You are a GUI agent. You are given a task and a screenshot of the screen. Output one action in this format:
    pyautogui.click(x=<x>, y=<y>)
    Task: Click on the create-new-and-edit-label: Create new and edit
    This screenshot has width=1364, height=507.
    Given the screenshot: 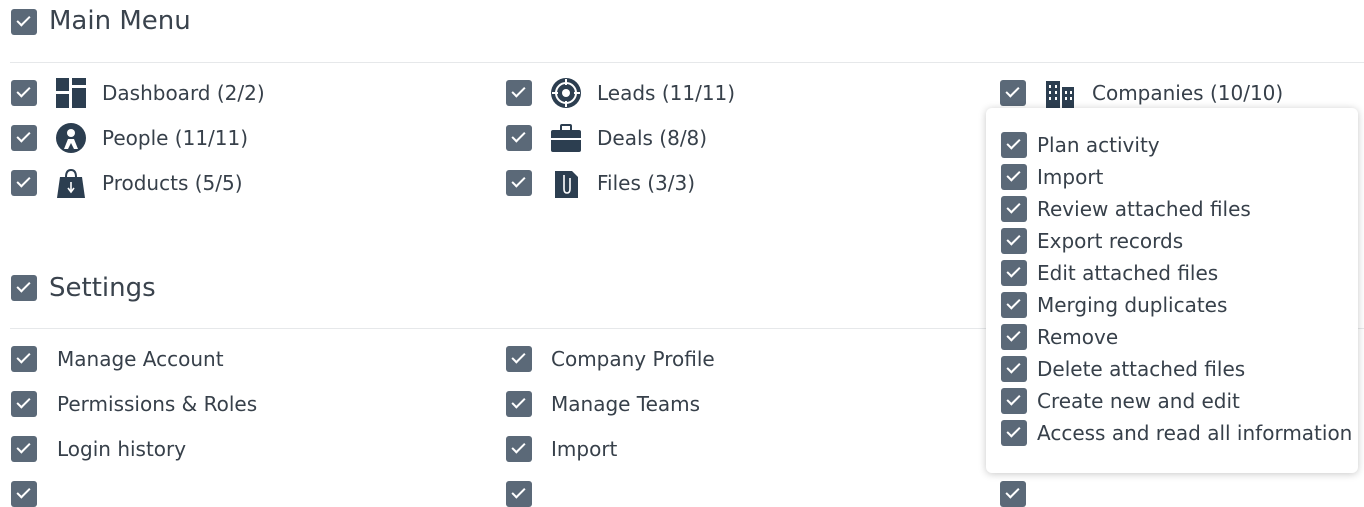 What is the action you would take?
    pyautogui.click(x=1138, y=401)
    